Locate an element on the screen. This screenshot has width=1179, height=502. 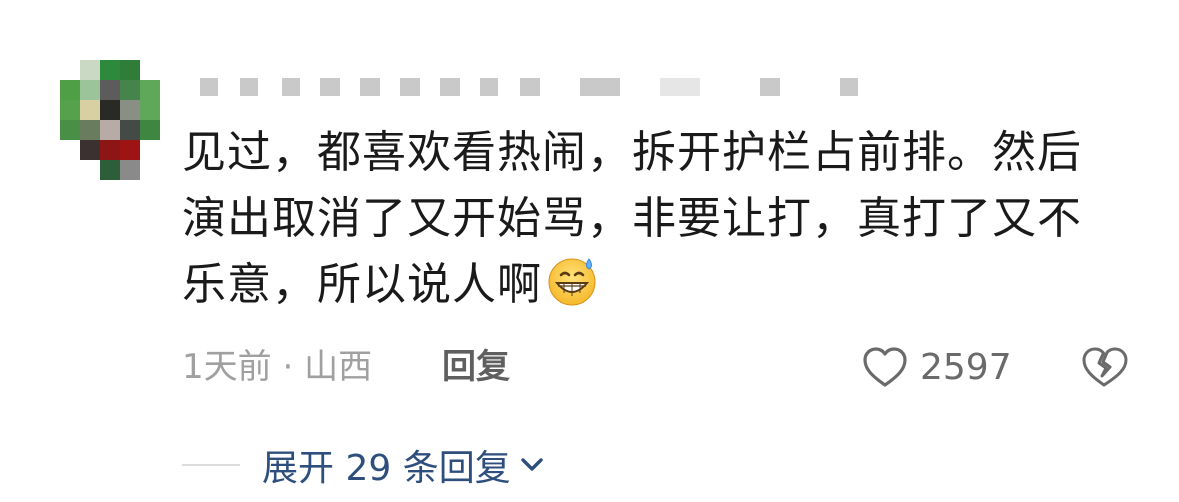
grinning-face-with-sweat-icon is located at coordinates (572, 282).